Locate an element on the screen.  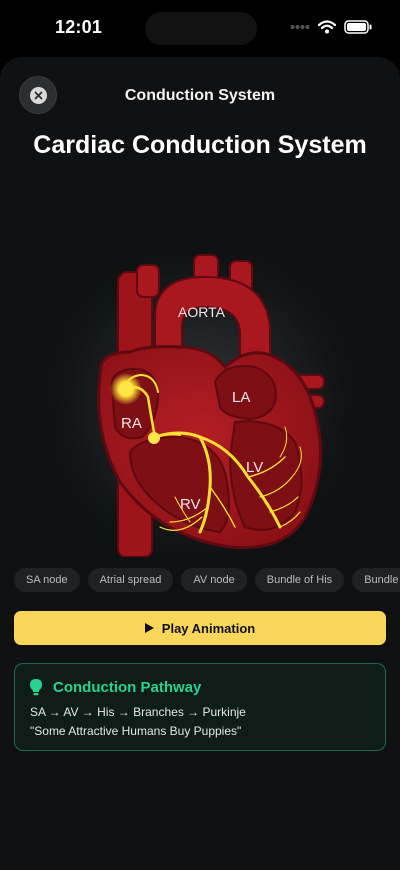
page-title: Cardiac Conduction System is located at coordinates (200, 145).